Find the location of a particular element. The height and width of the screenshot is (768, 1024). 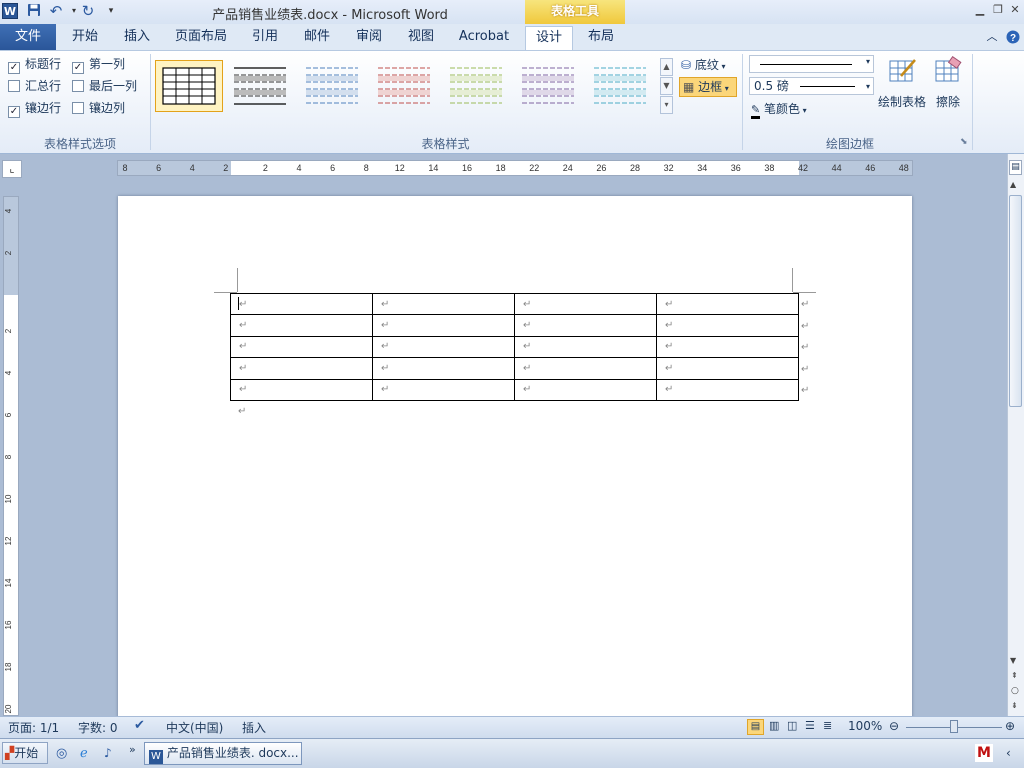

zoom-out-icon: ⊖ is located at coordinates (894, 726).